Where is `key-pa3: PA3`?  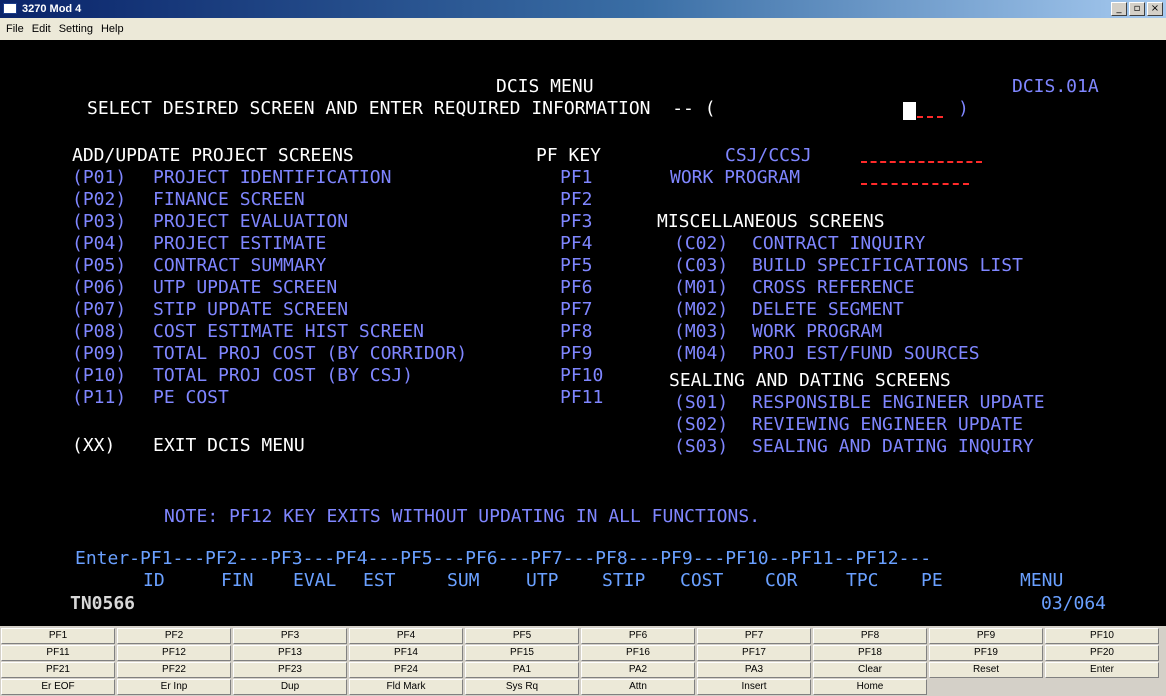 key-pa3: PA3 is located at coordinates (754, 670).